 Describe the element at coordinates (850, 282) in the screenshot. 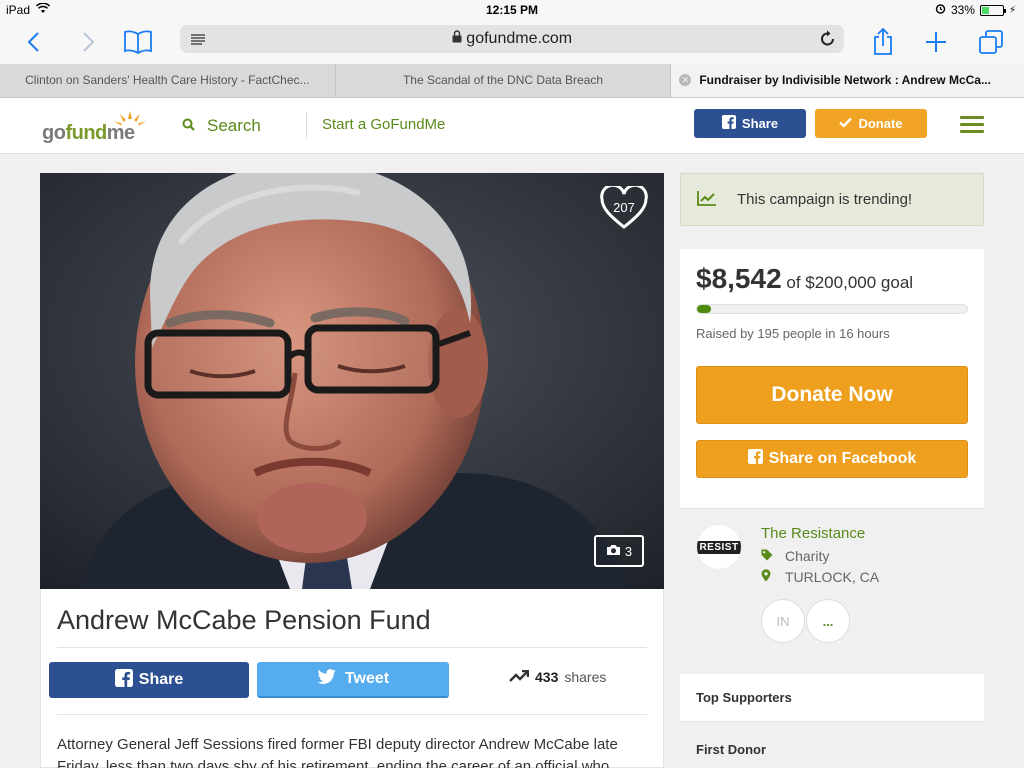

I see `goal-text: of $200,000 goal` at that location.